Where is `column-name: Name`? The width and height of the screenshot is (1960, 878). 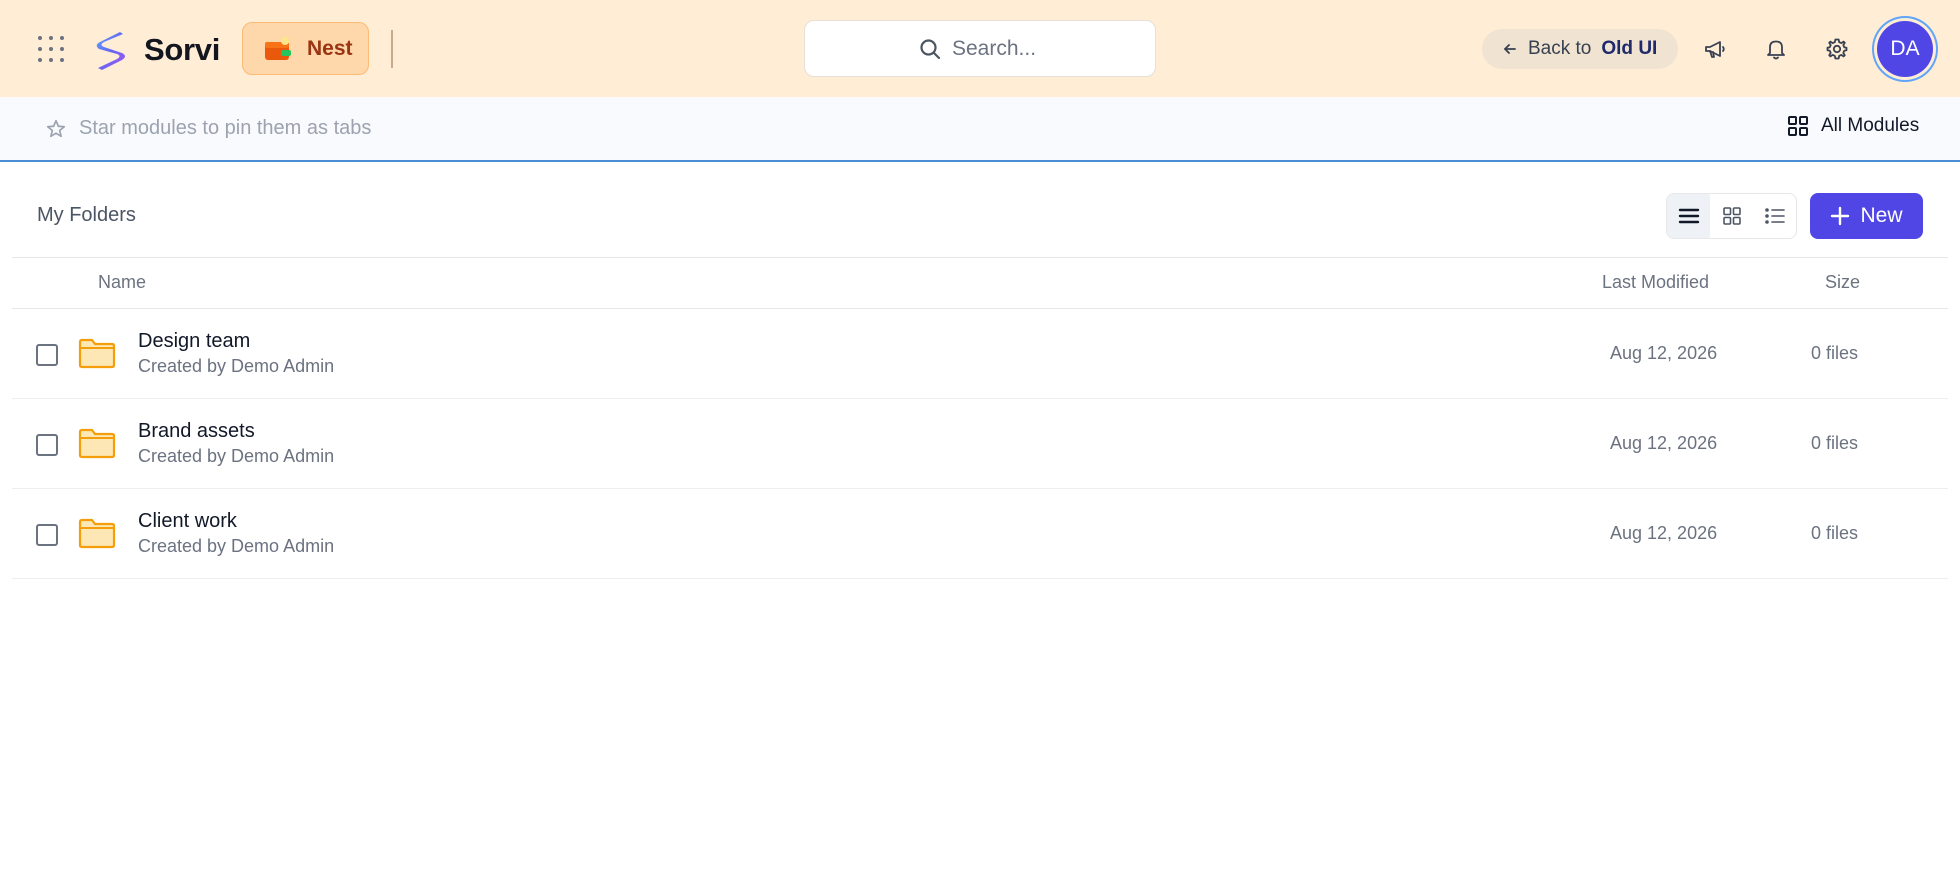
column-name: Name is located at coordinates (122, 282).